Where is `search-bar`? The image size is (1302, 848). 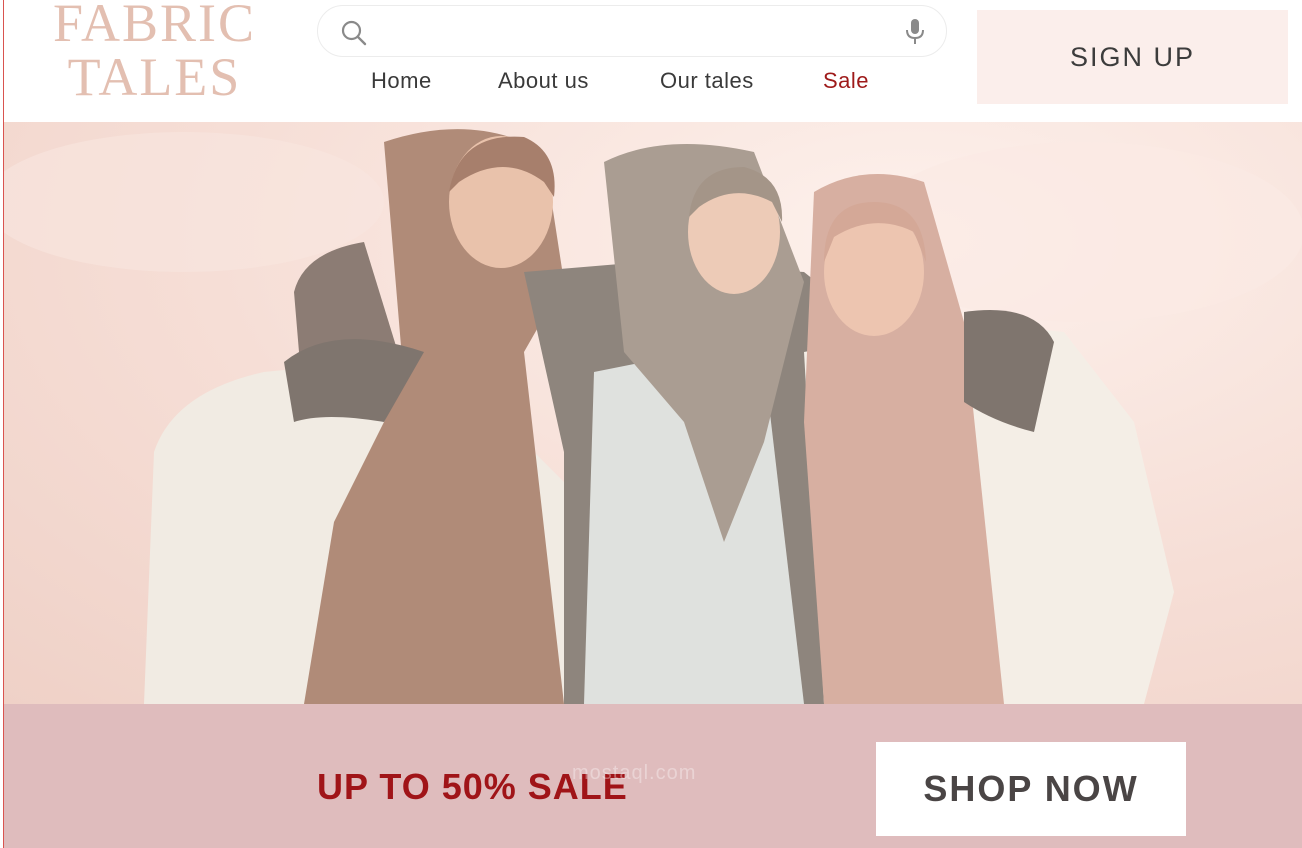 search-bar is located at coordinates (632, 31).